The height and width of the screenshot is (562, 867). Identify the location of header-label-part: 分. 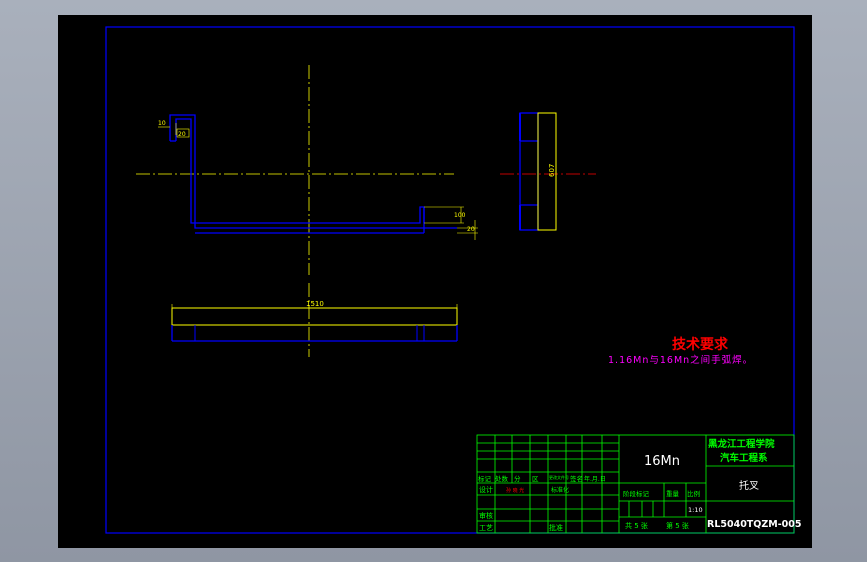
(517, 478).